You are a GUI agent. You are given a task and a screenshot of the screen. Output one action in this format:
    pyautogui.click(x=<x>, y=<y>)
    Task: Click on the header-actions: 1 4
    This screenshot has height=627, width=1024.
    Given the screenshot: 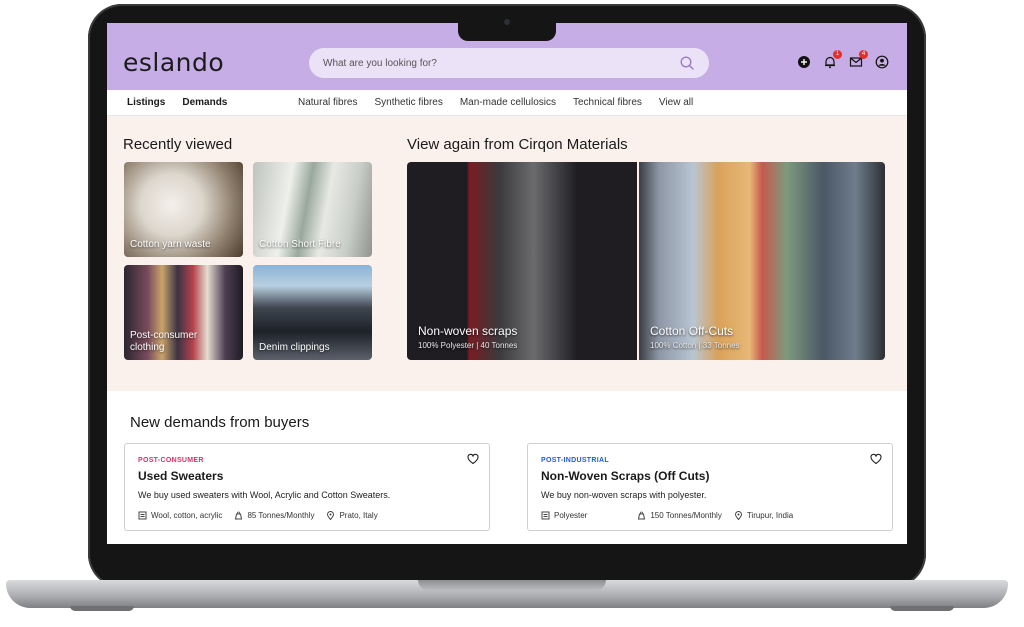 What is the action you would take?
    pyautogui.click(x=843, y=59)
    